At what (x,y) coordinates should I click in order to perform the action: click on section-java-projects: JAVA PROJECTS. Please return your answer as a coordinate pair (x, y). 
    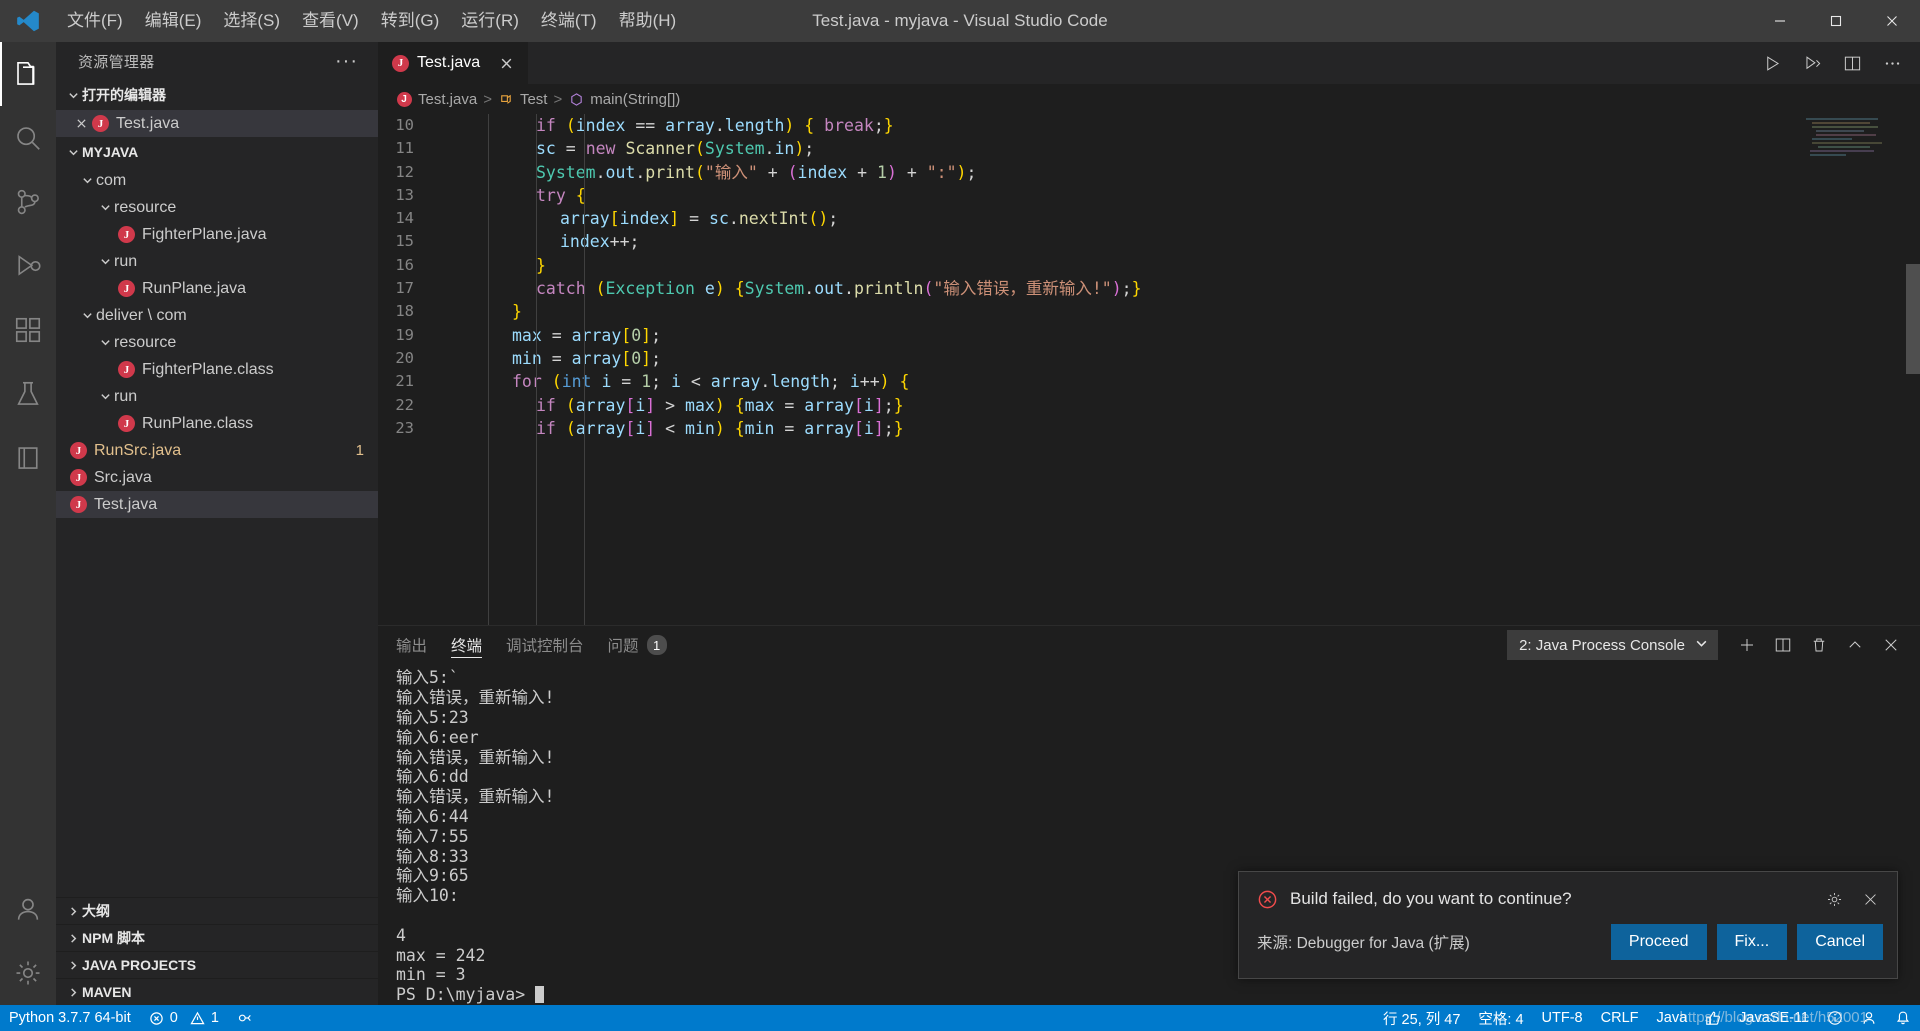
    Looking at the image, I should click on (217, 964).